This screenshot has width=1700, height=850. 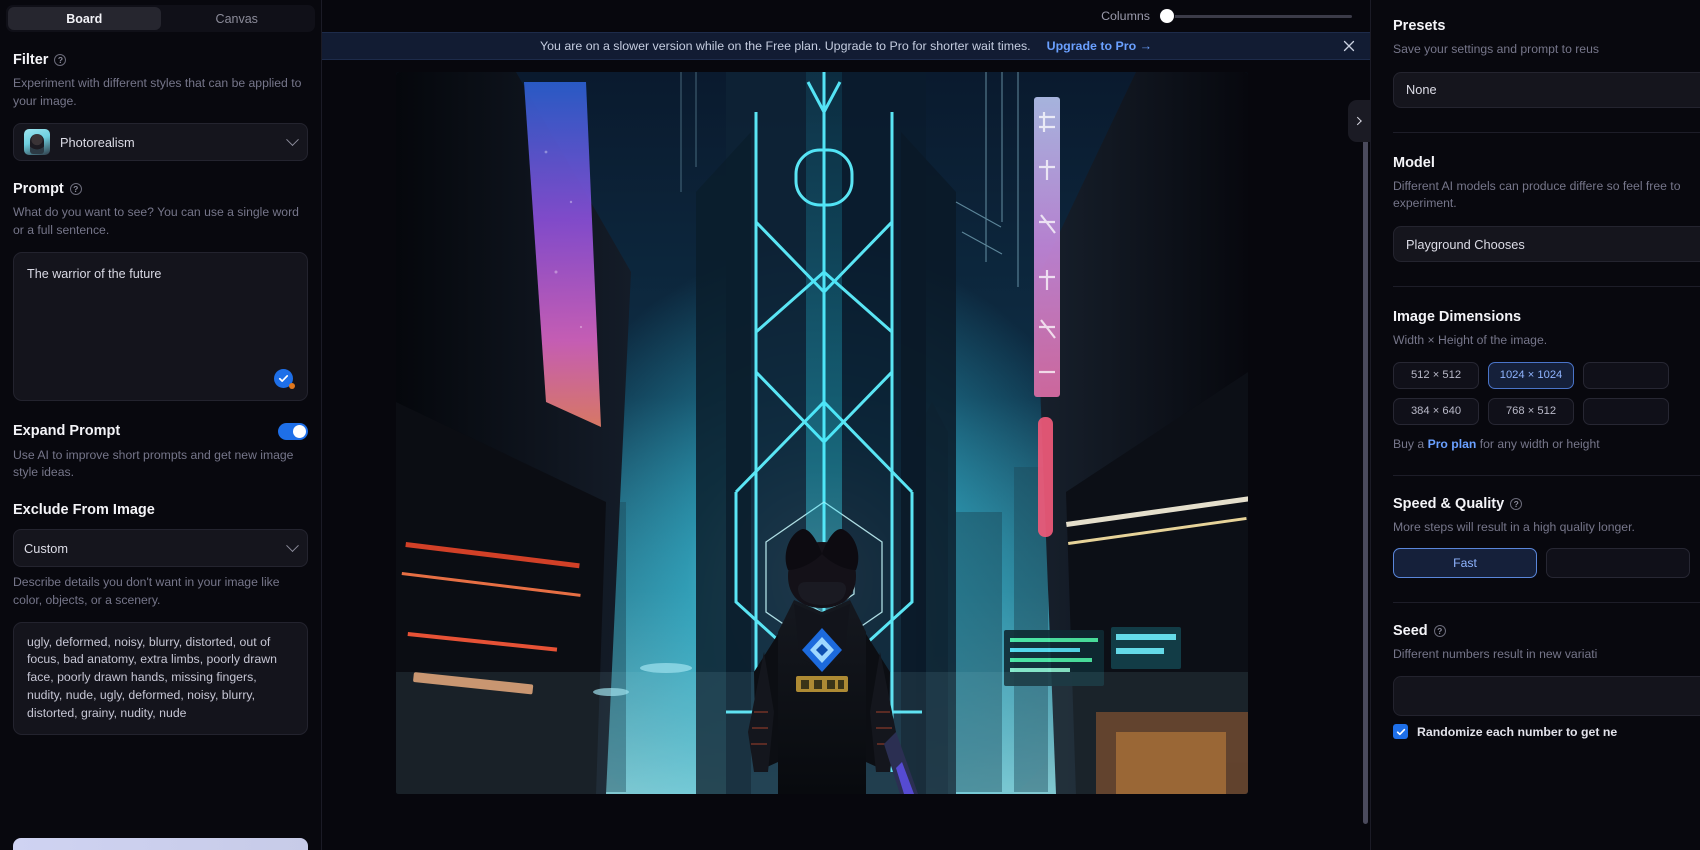 I want to click on canvas-scrollbar, so click(x=1365, y=484).